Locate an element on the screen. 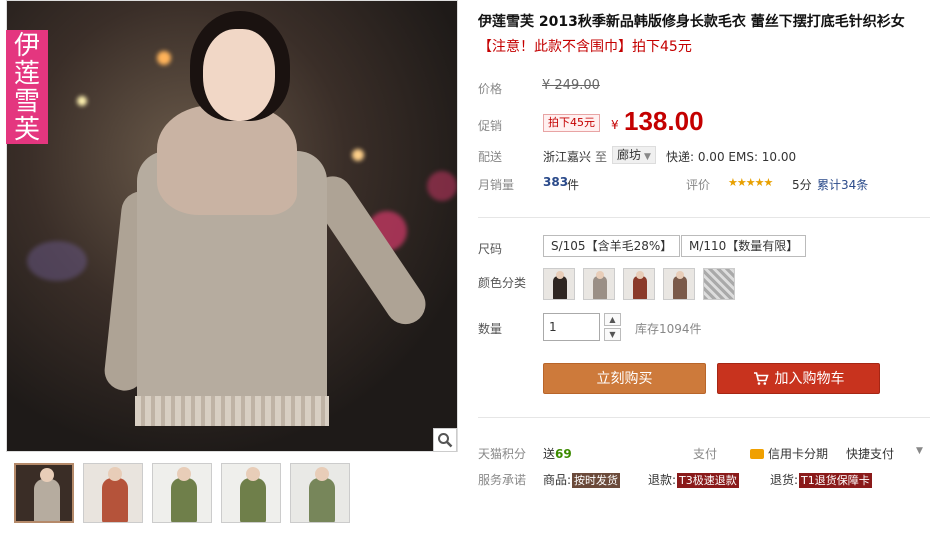 The height and width of the screenshot is (537, 930). promise-goods: 商品: 按时发货 is located at coordinates (582, 479).